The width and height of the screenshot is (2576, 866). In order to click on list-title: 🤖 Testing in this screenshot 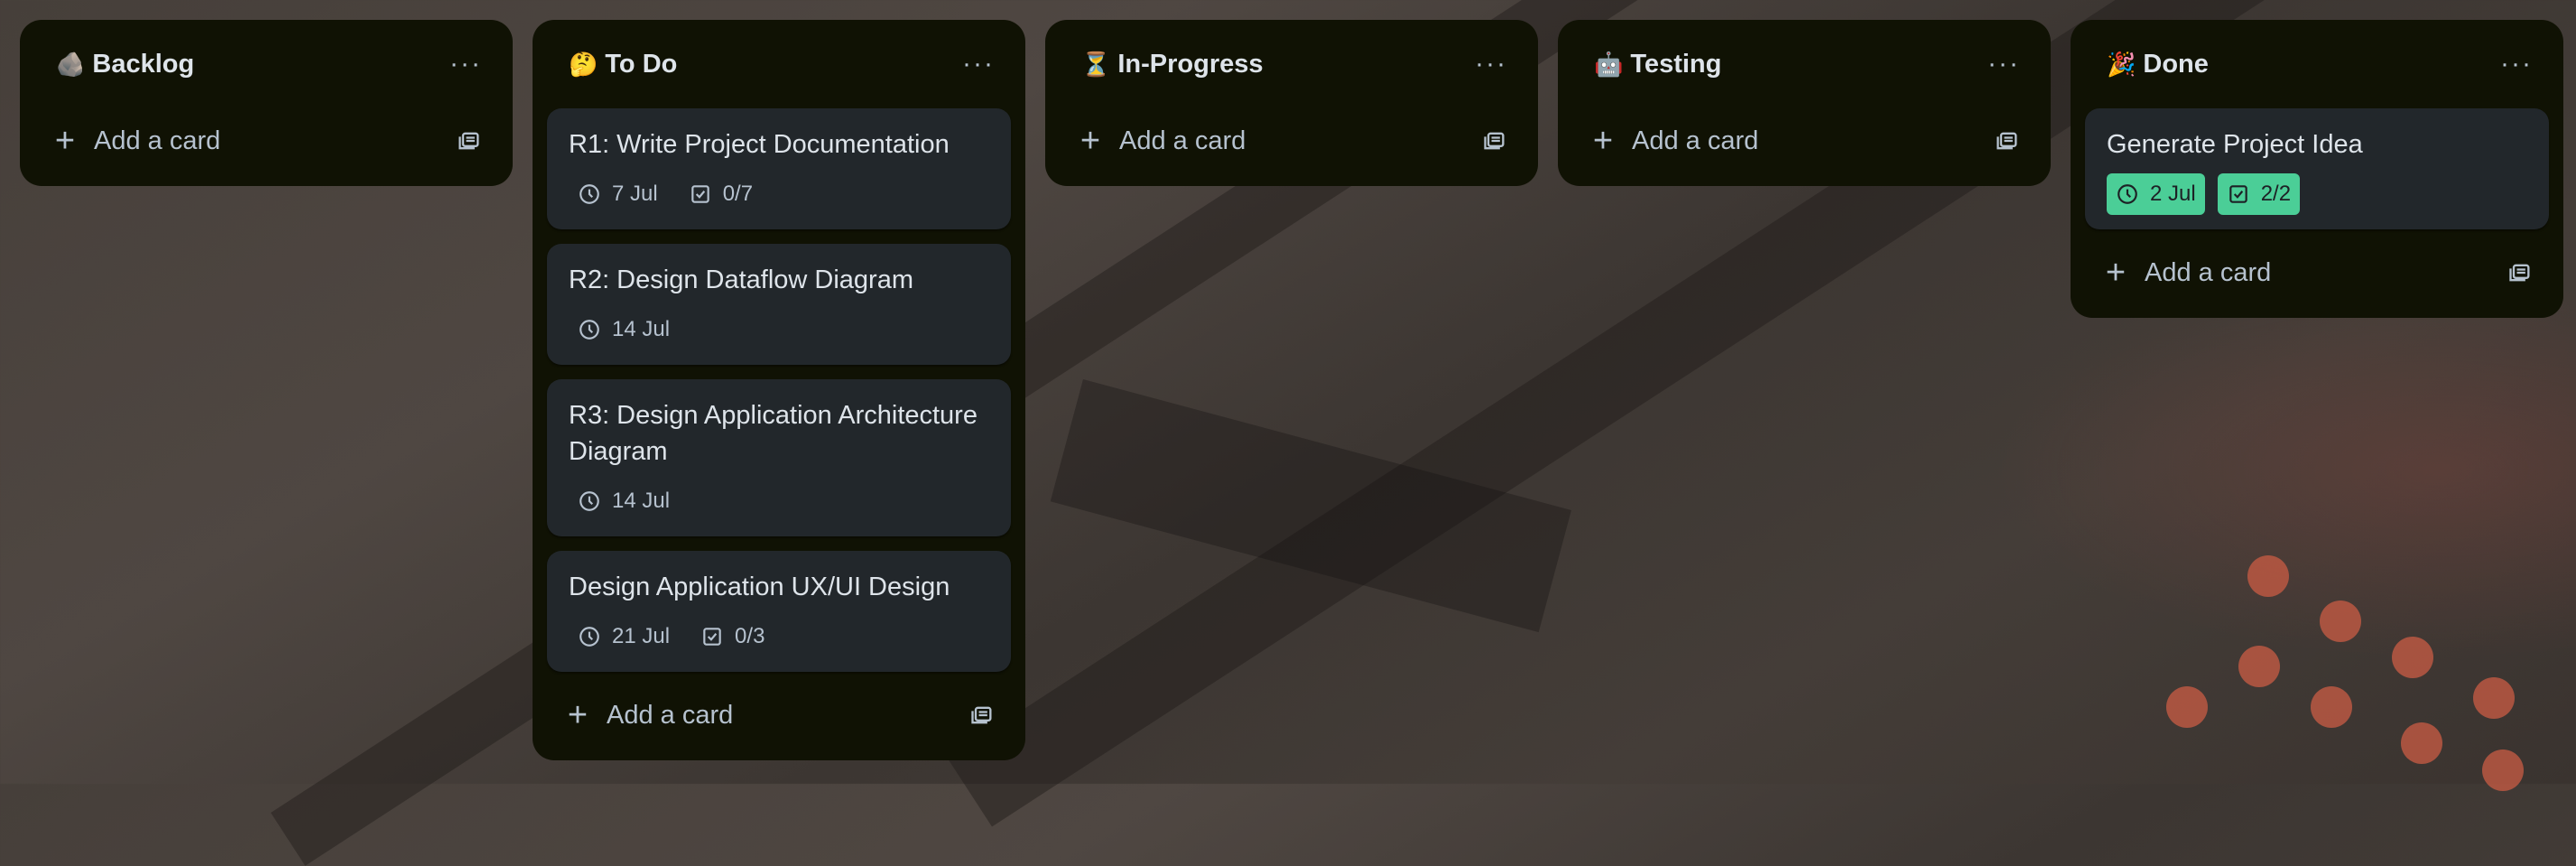, I will do `click(1657, 64)`.